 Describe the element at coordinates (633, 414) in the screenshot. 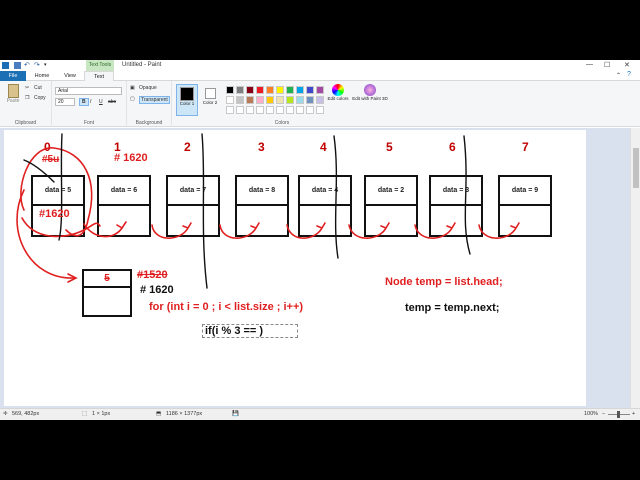

I see `zoom-in-button: +` at that location.